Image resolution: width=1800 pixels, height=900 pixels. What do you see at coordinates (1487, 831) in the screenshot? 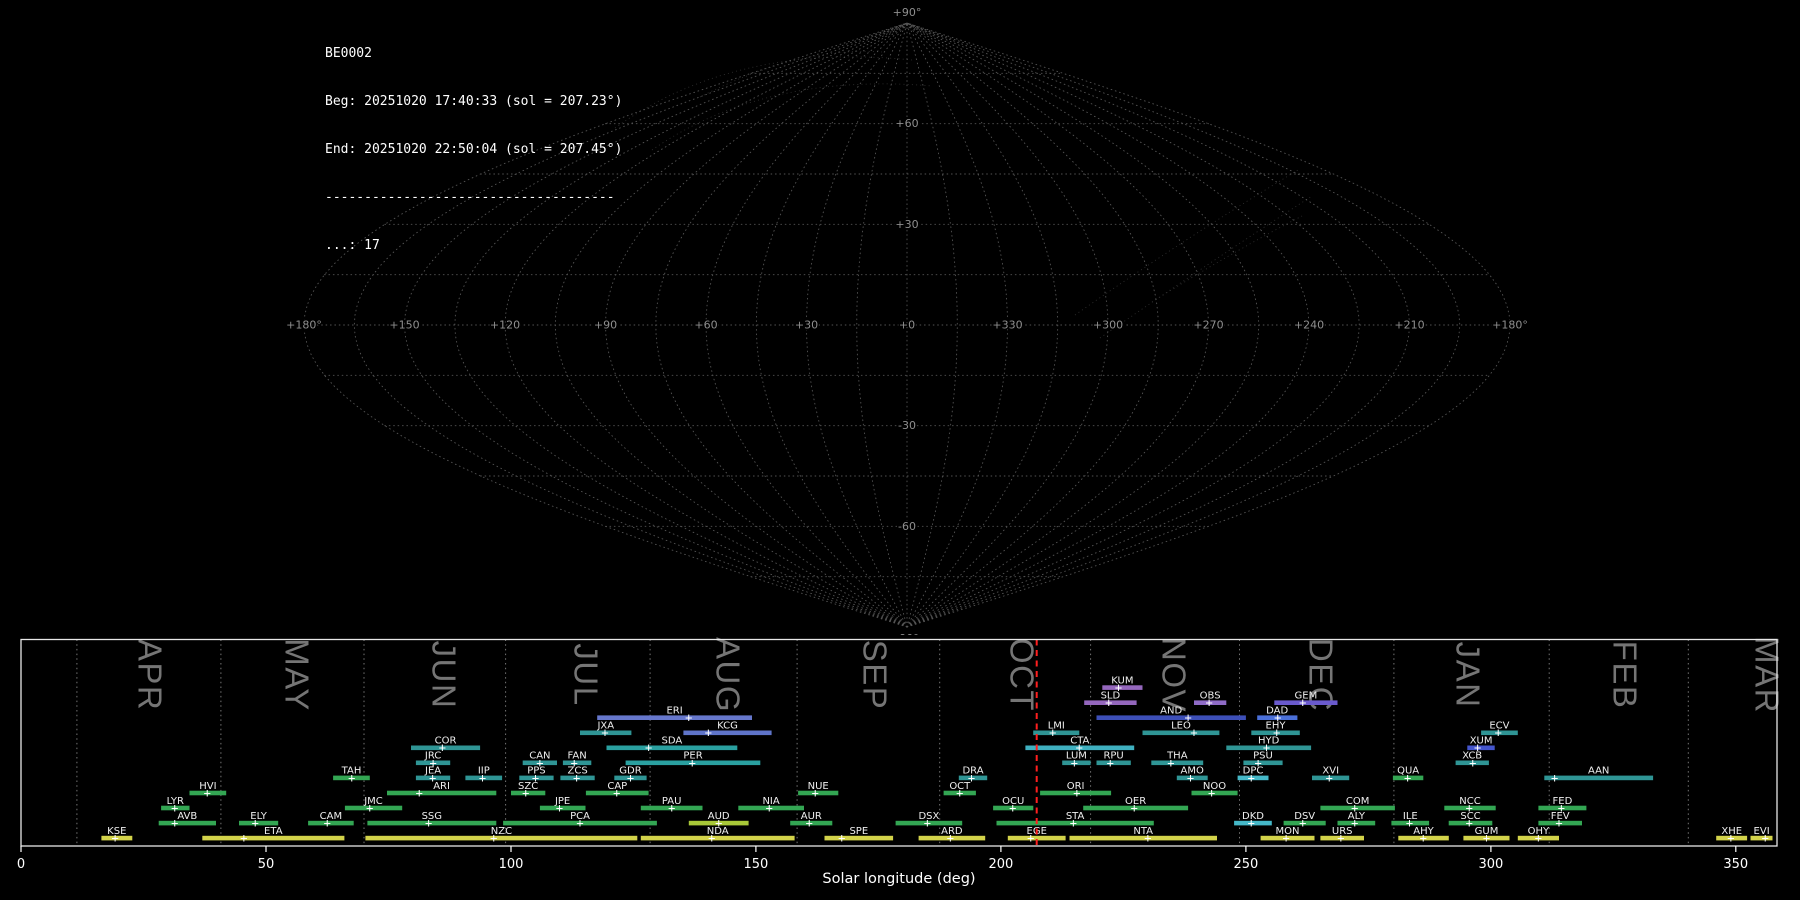
I see `shower-label: GUM` at bounding box center [1487, 831].